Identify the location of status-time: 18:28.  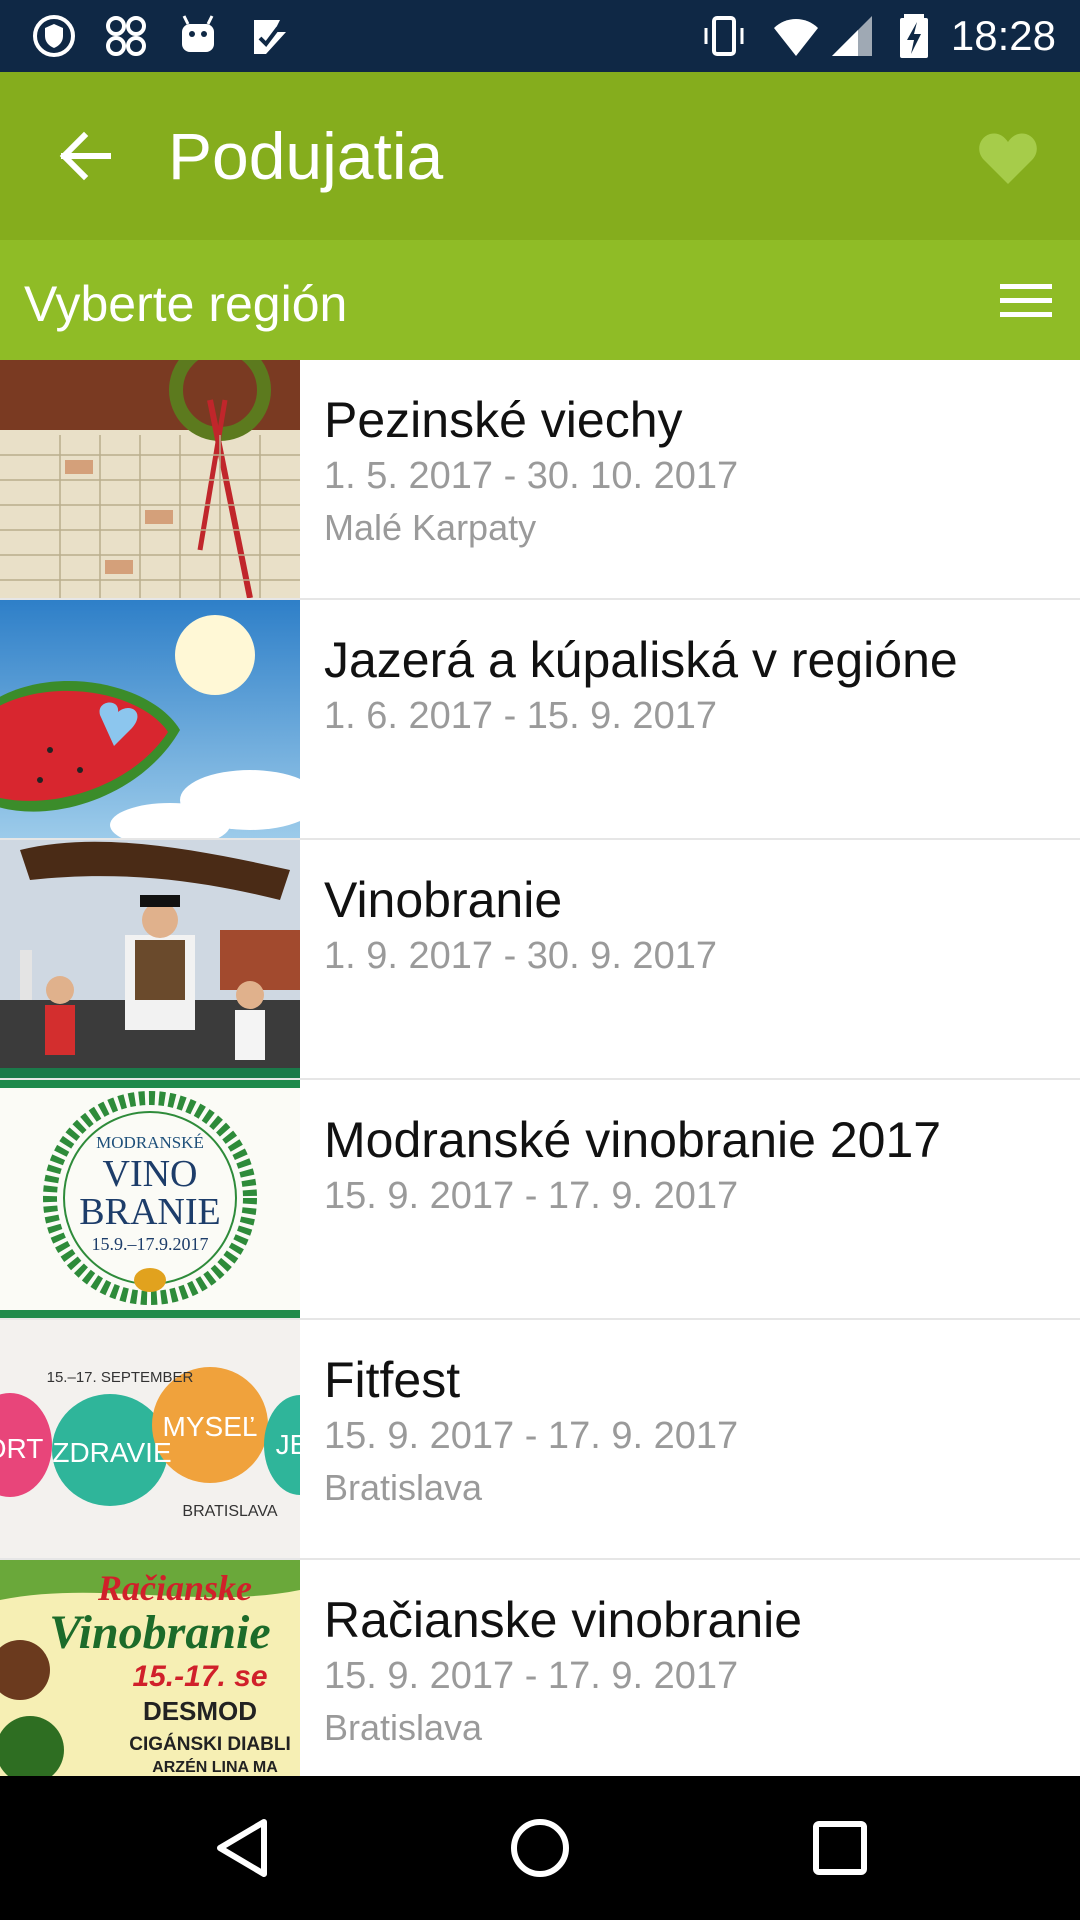
(1003, 35).